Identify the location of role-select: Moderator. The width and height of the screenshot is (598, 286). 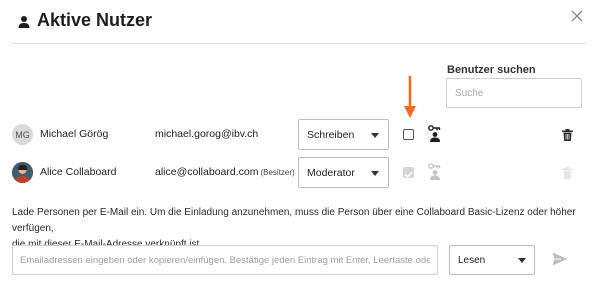
(343, 172).